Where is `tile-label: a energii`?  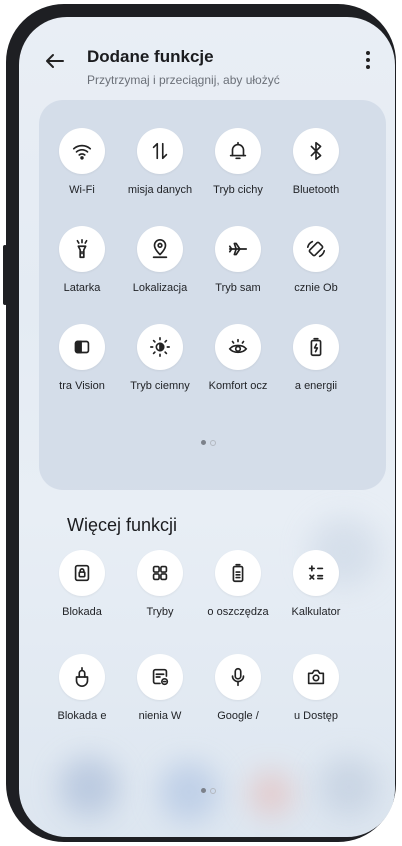
tile-label: a energii is located at coordinates (316, 386).